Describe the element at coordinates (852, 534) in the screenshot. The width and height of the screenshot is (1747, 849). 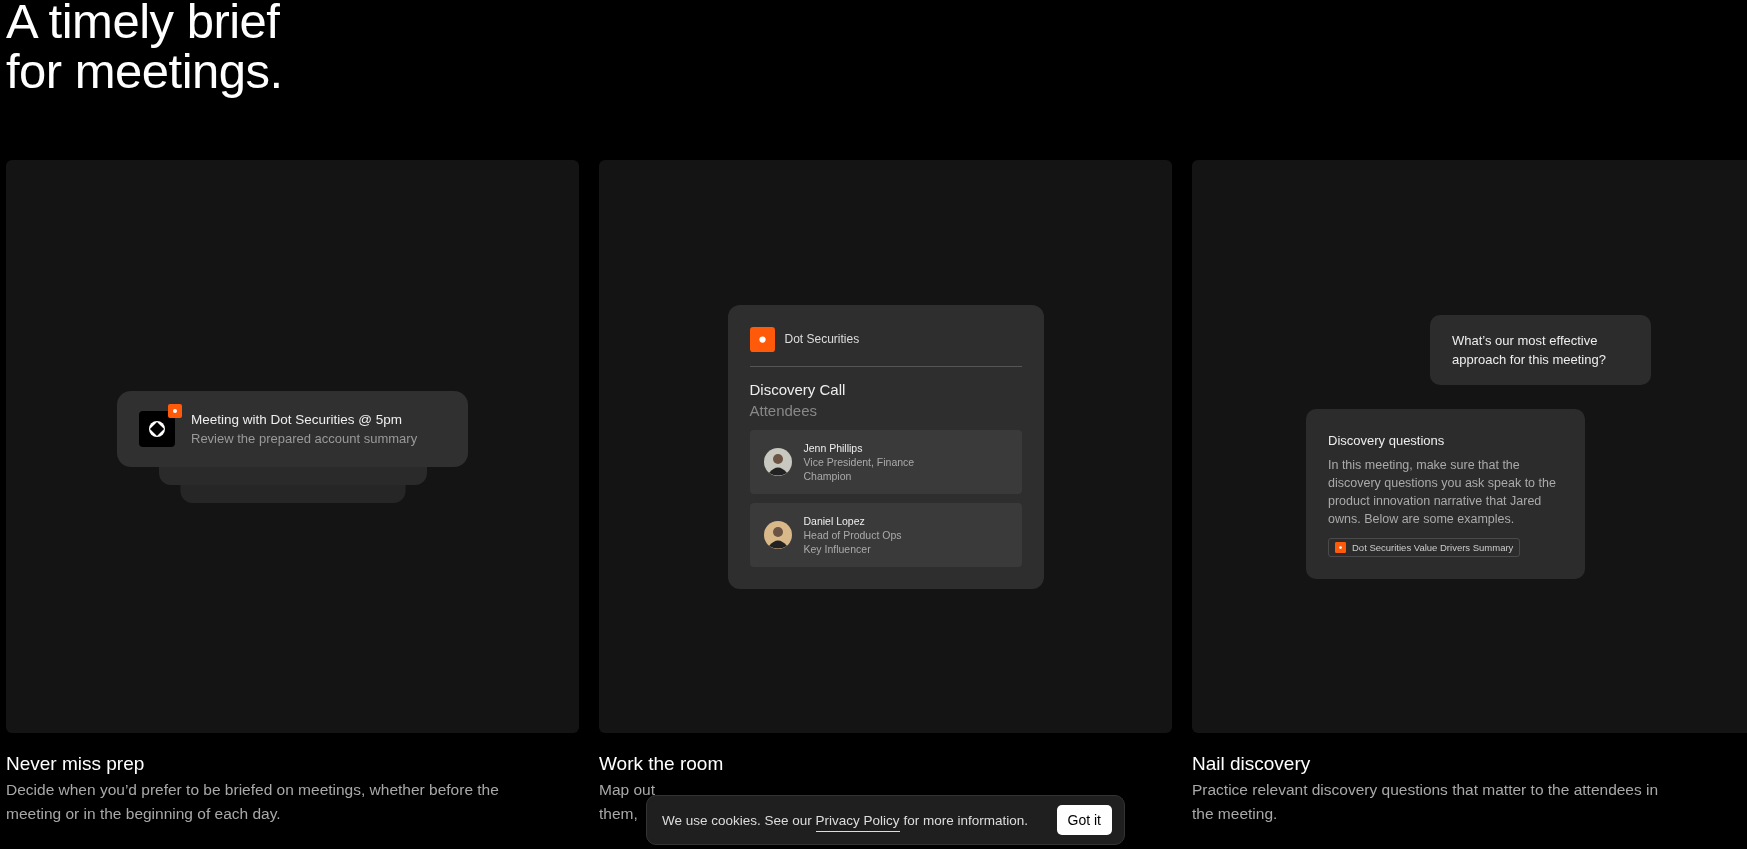
I see `attendee-role: Head of Product Ops` at that location.